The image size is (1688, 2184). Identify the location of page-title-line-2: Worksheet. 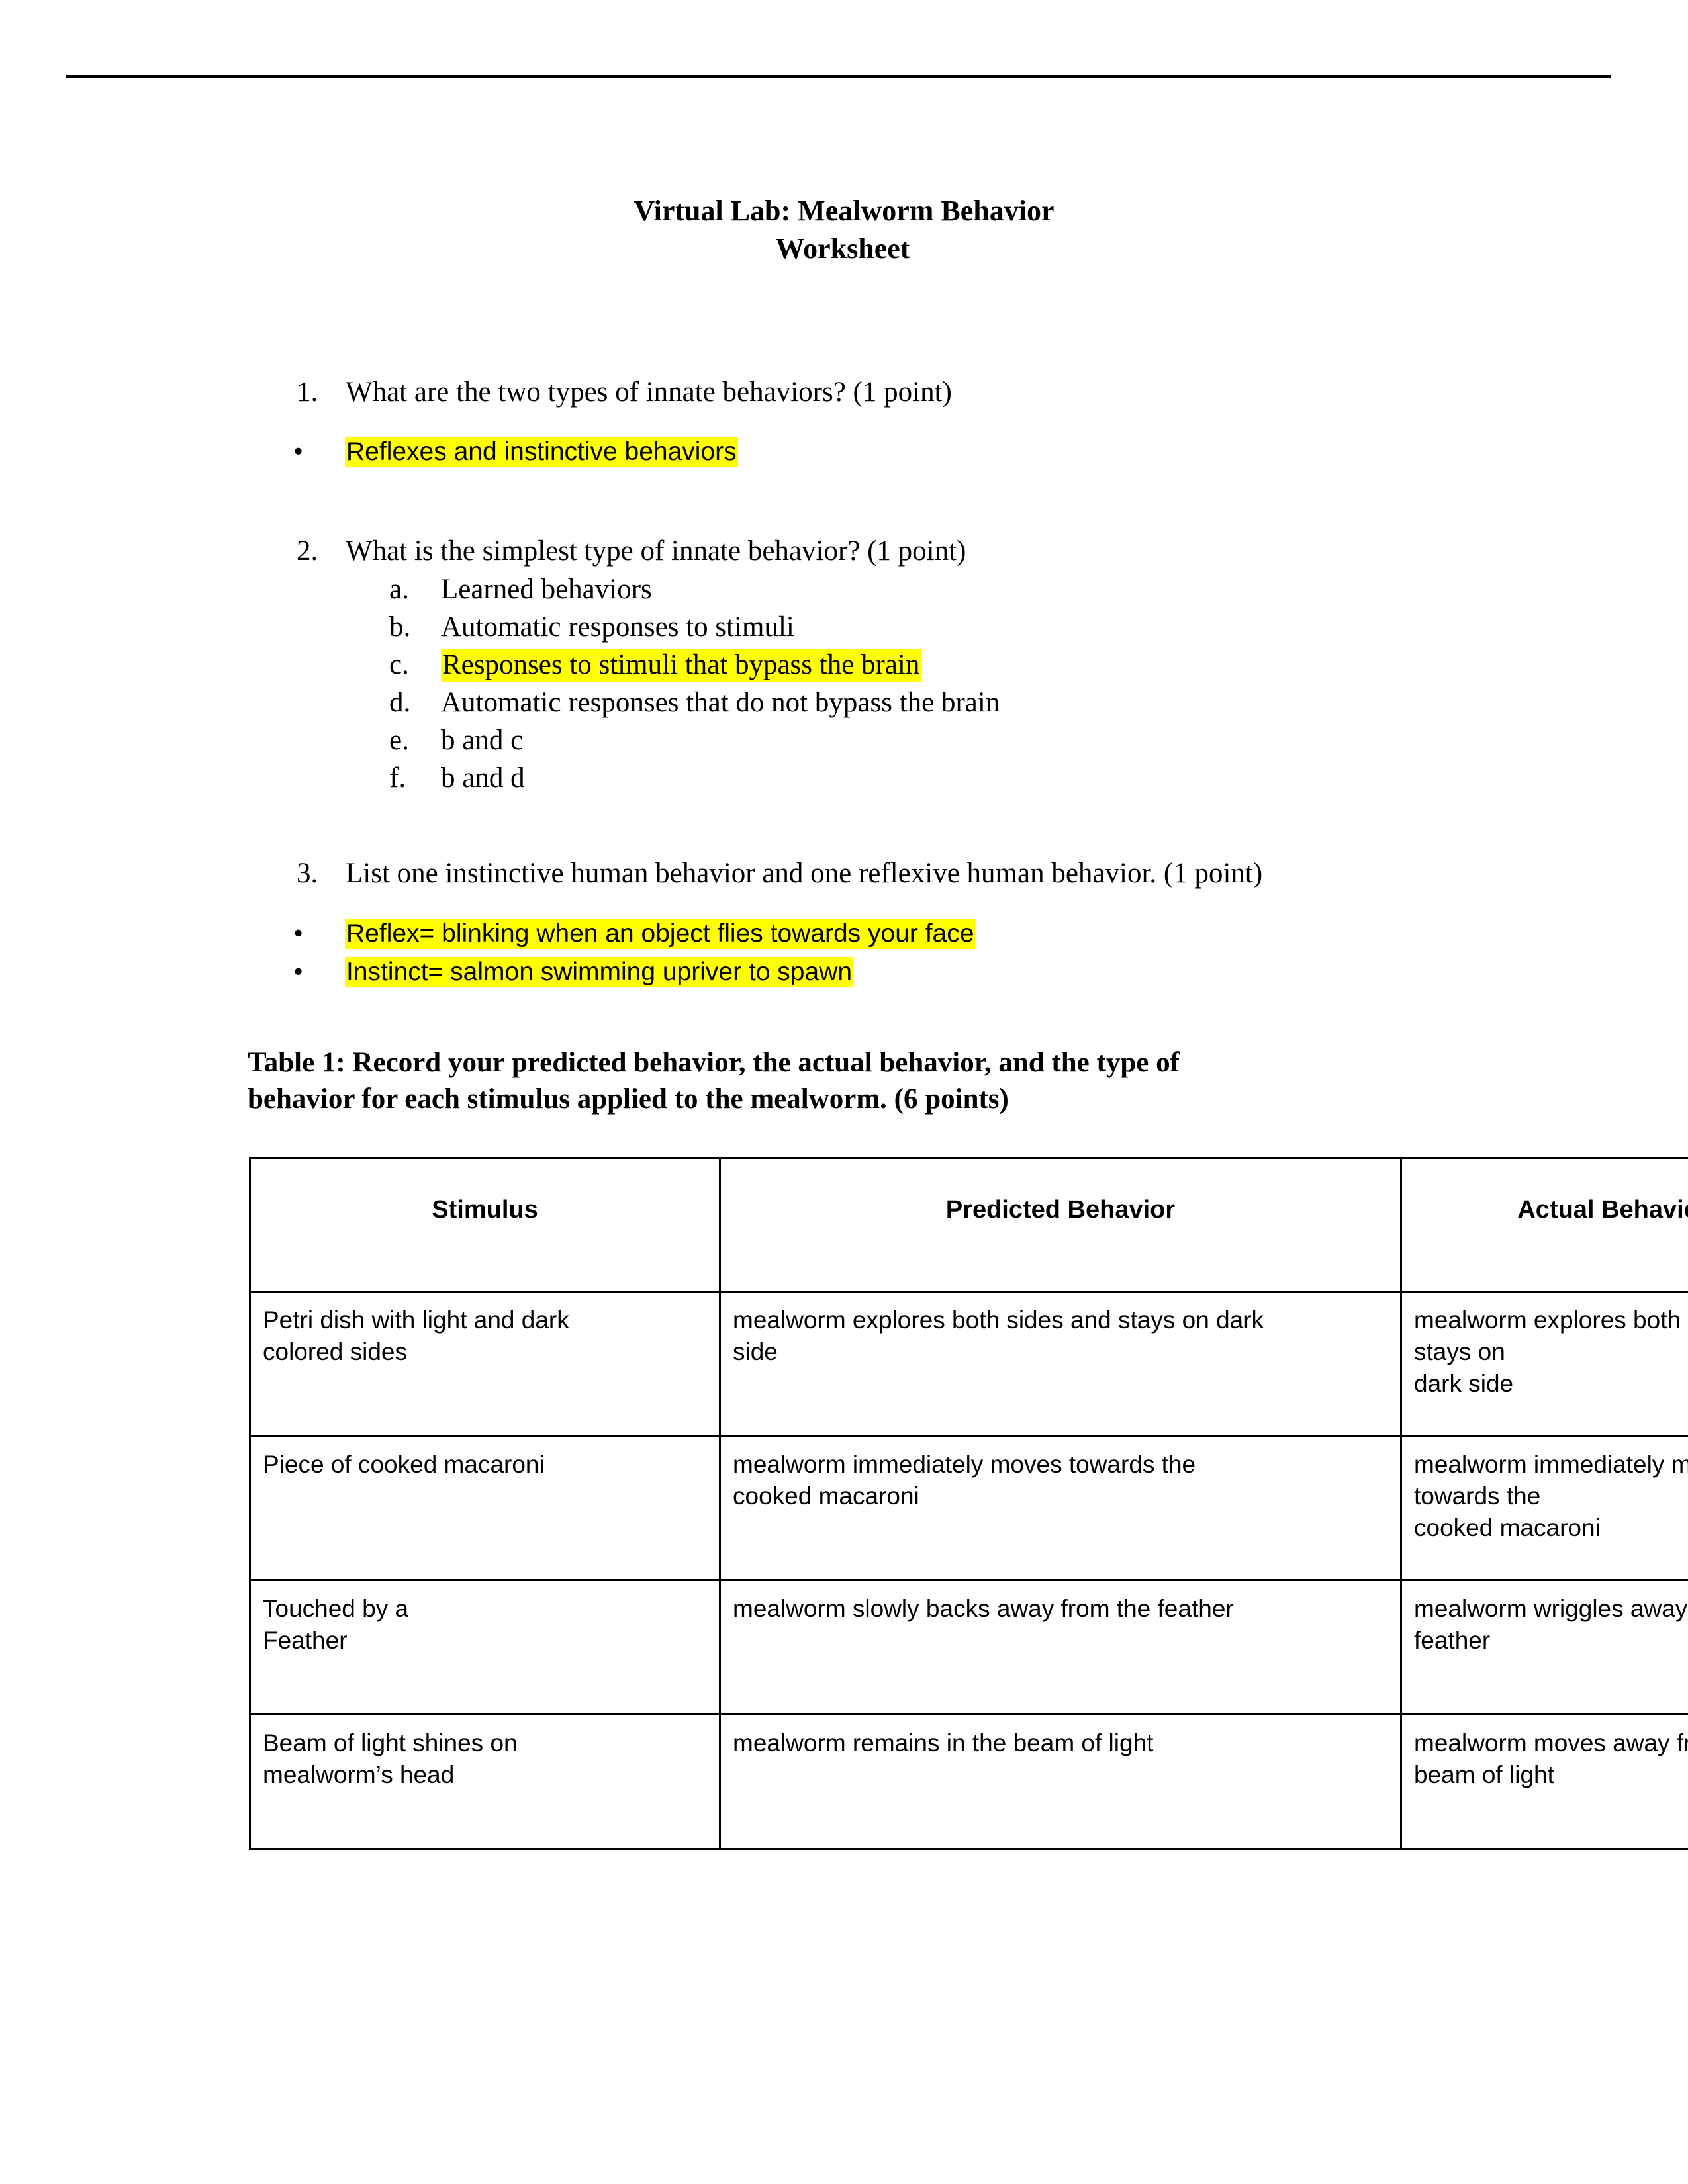
(842, 248).